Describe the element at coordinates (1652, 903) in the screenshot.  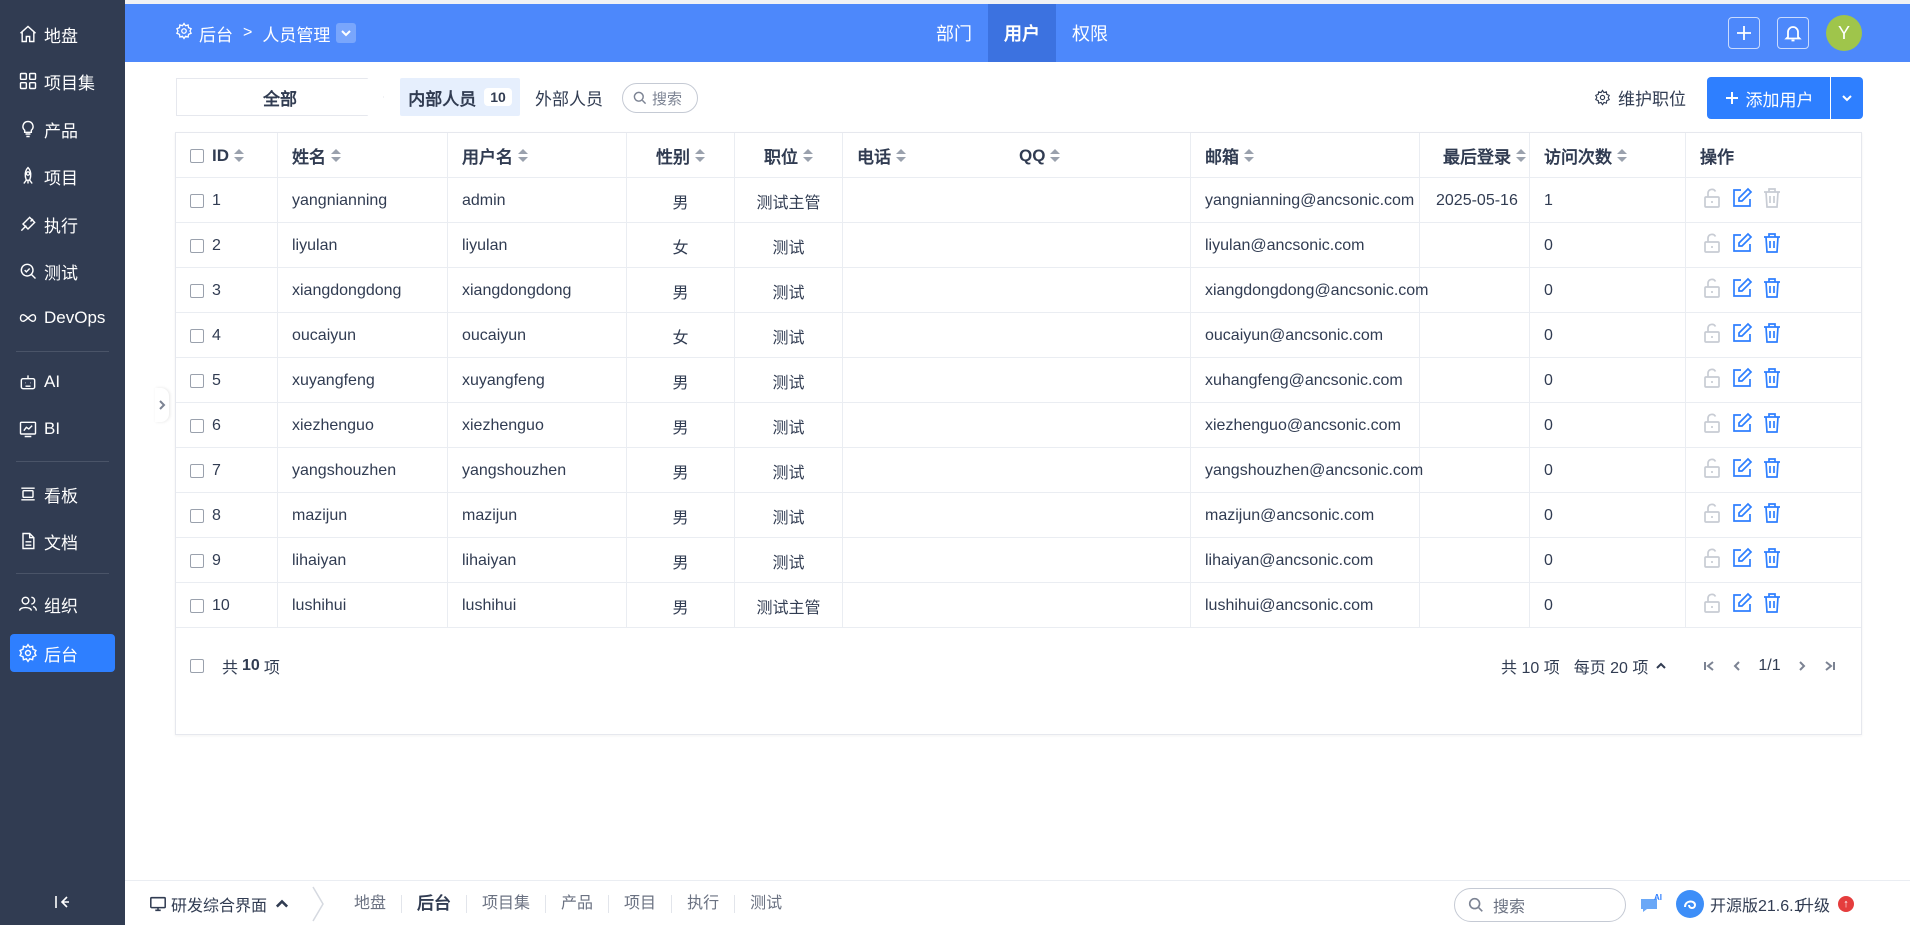
I see `ai-chat-icon: AI` at that location.